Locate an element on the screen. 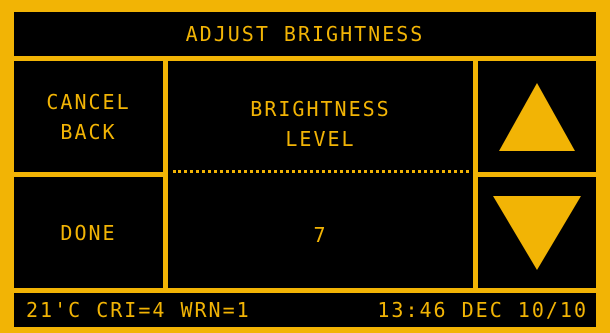  increase-brightness-button is located at coordinates (537, 116).